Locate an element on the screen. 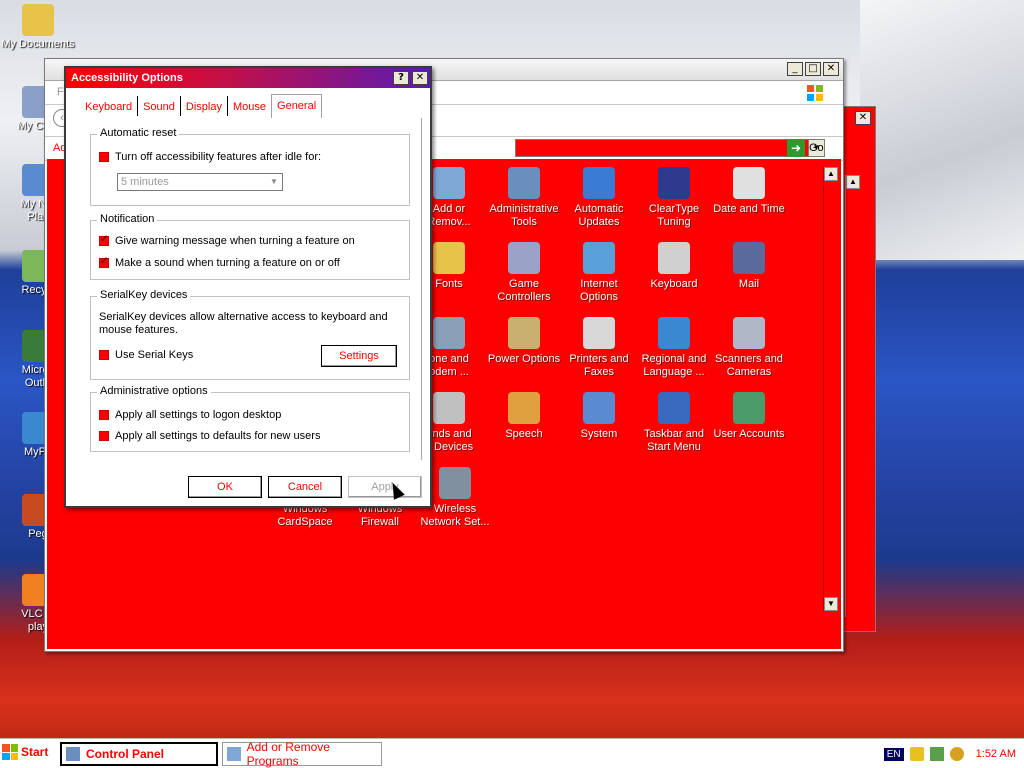 Image resolution: width=1024 pixels, height=768 pixels. language-indicator: EN is located at coordinates (893, 754).